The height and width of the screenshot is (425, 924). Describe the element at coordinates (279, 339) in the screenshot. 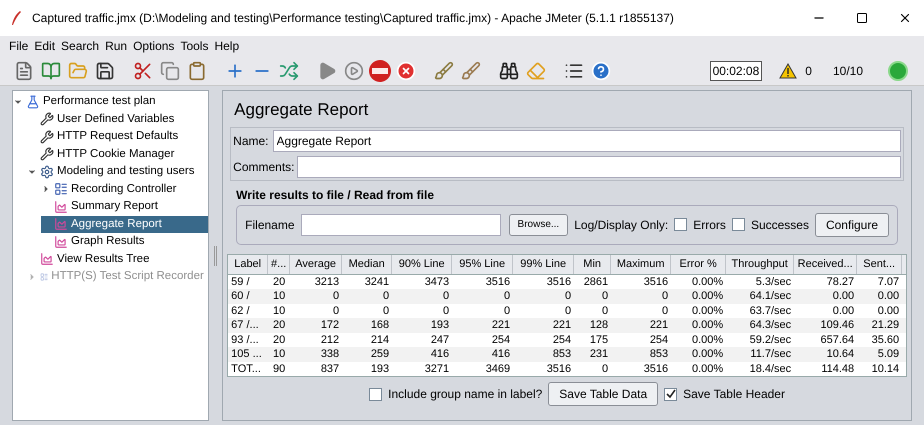

I see `table-cell-text: 20` at that location.